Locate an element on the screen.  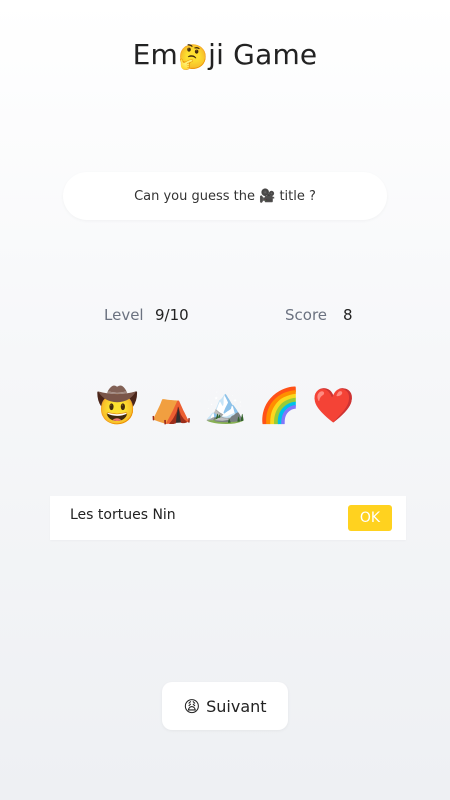
score-value: 8 is located at coordinates (348, 315).